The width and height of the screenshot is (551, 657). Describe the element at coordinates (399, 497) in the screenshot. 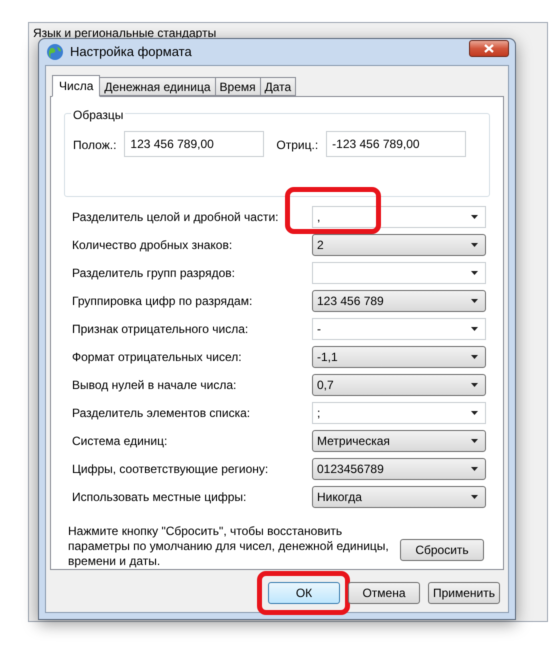

I see `dropdown-list: Никогда` at that location.